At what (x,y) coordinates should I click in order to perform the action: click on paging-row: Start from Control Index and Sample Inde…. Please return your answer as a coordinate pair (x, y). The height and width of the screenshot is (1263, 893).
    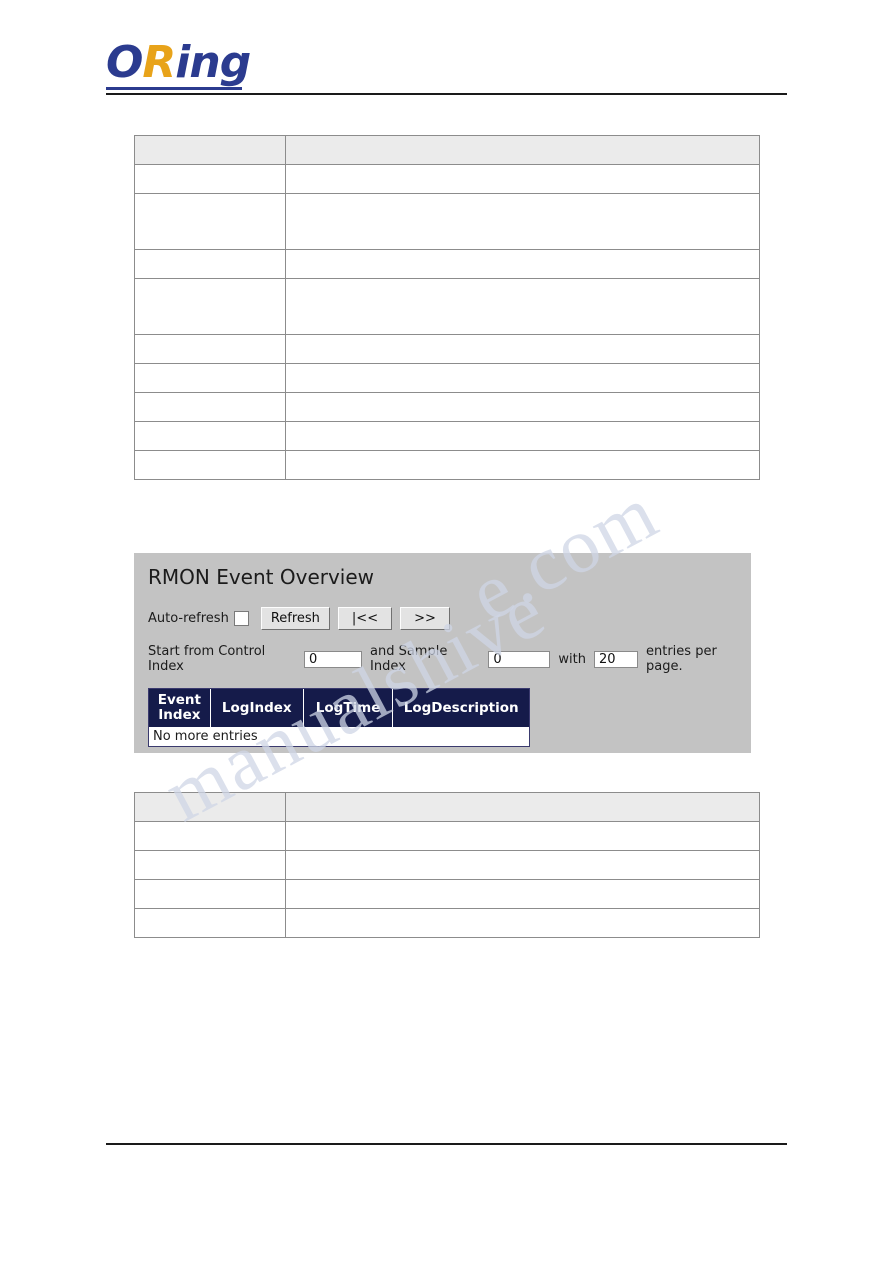
    Looking at the image, I should click on (442, 659).